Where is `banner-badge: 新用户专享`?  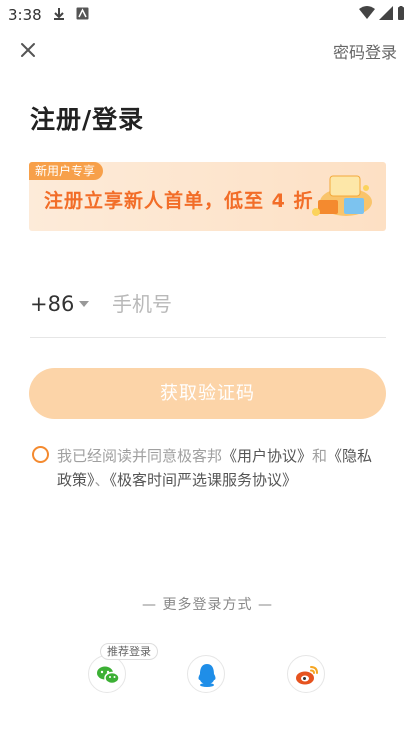
banner-badge: 新用户专享 is located at coordinates (66, 171).